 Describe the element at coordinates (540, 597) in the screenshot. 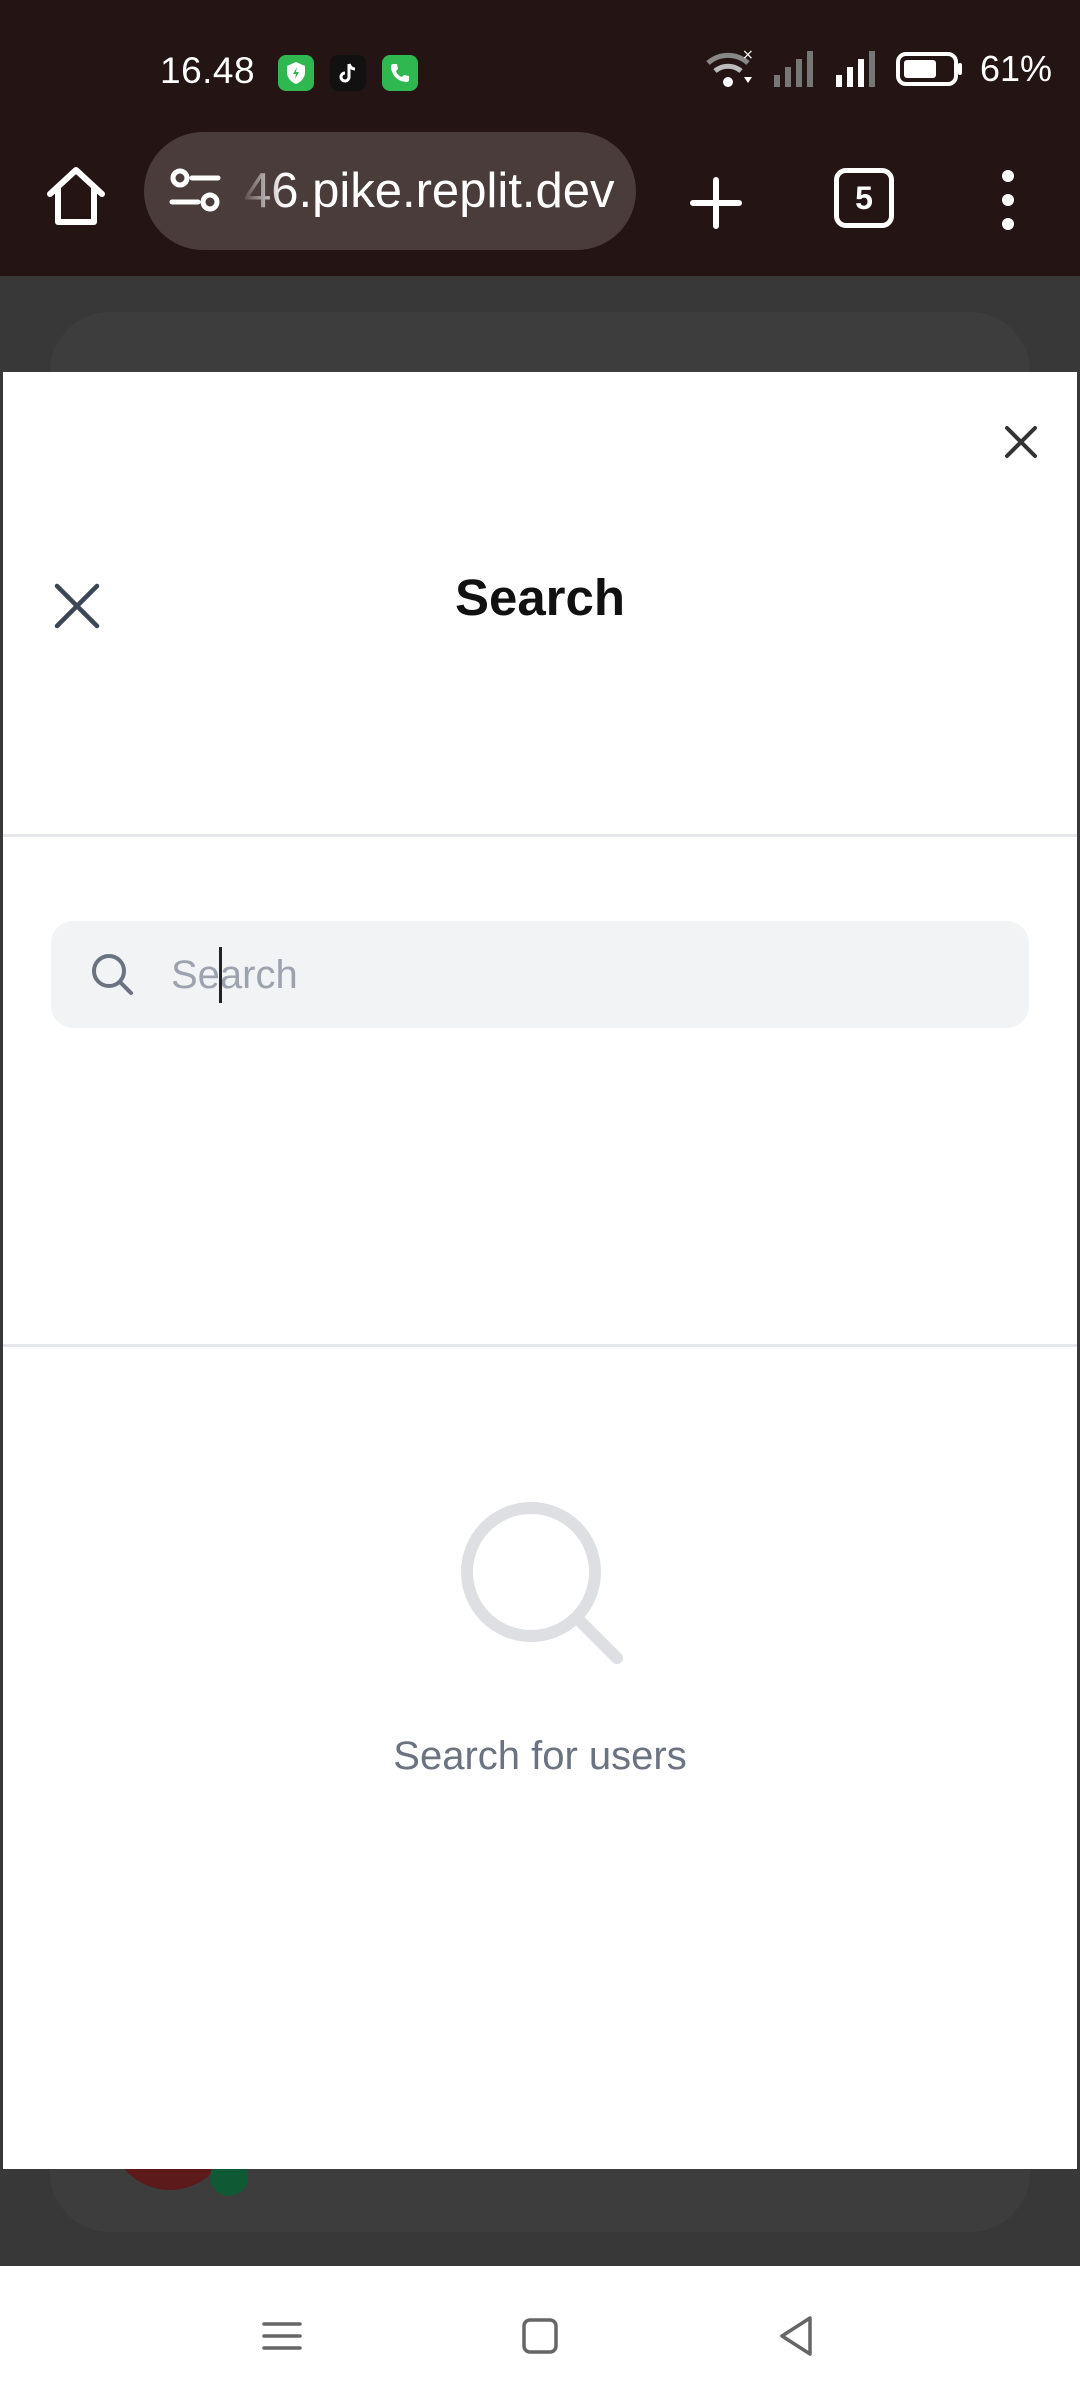

I see `modal-title: Search` at that location.